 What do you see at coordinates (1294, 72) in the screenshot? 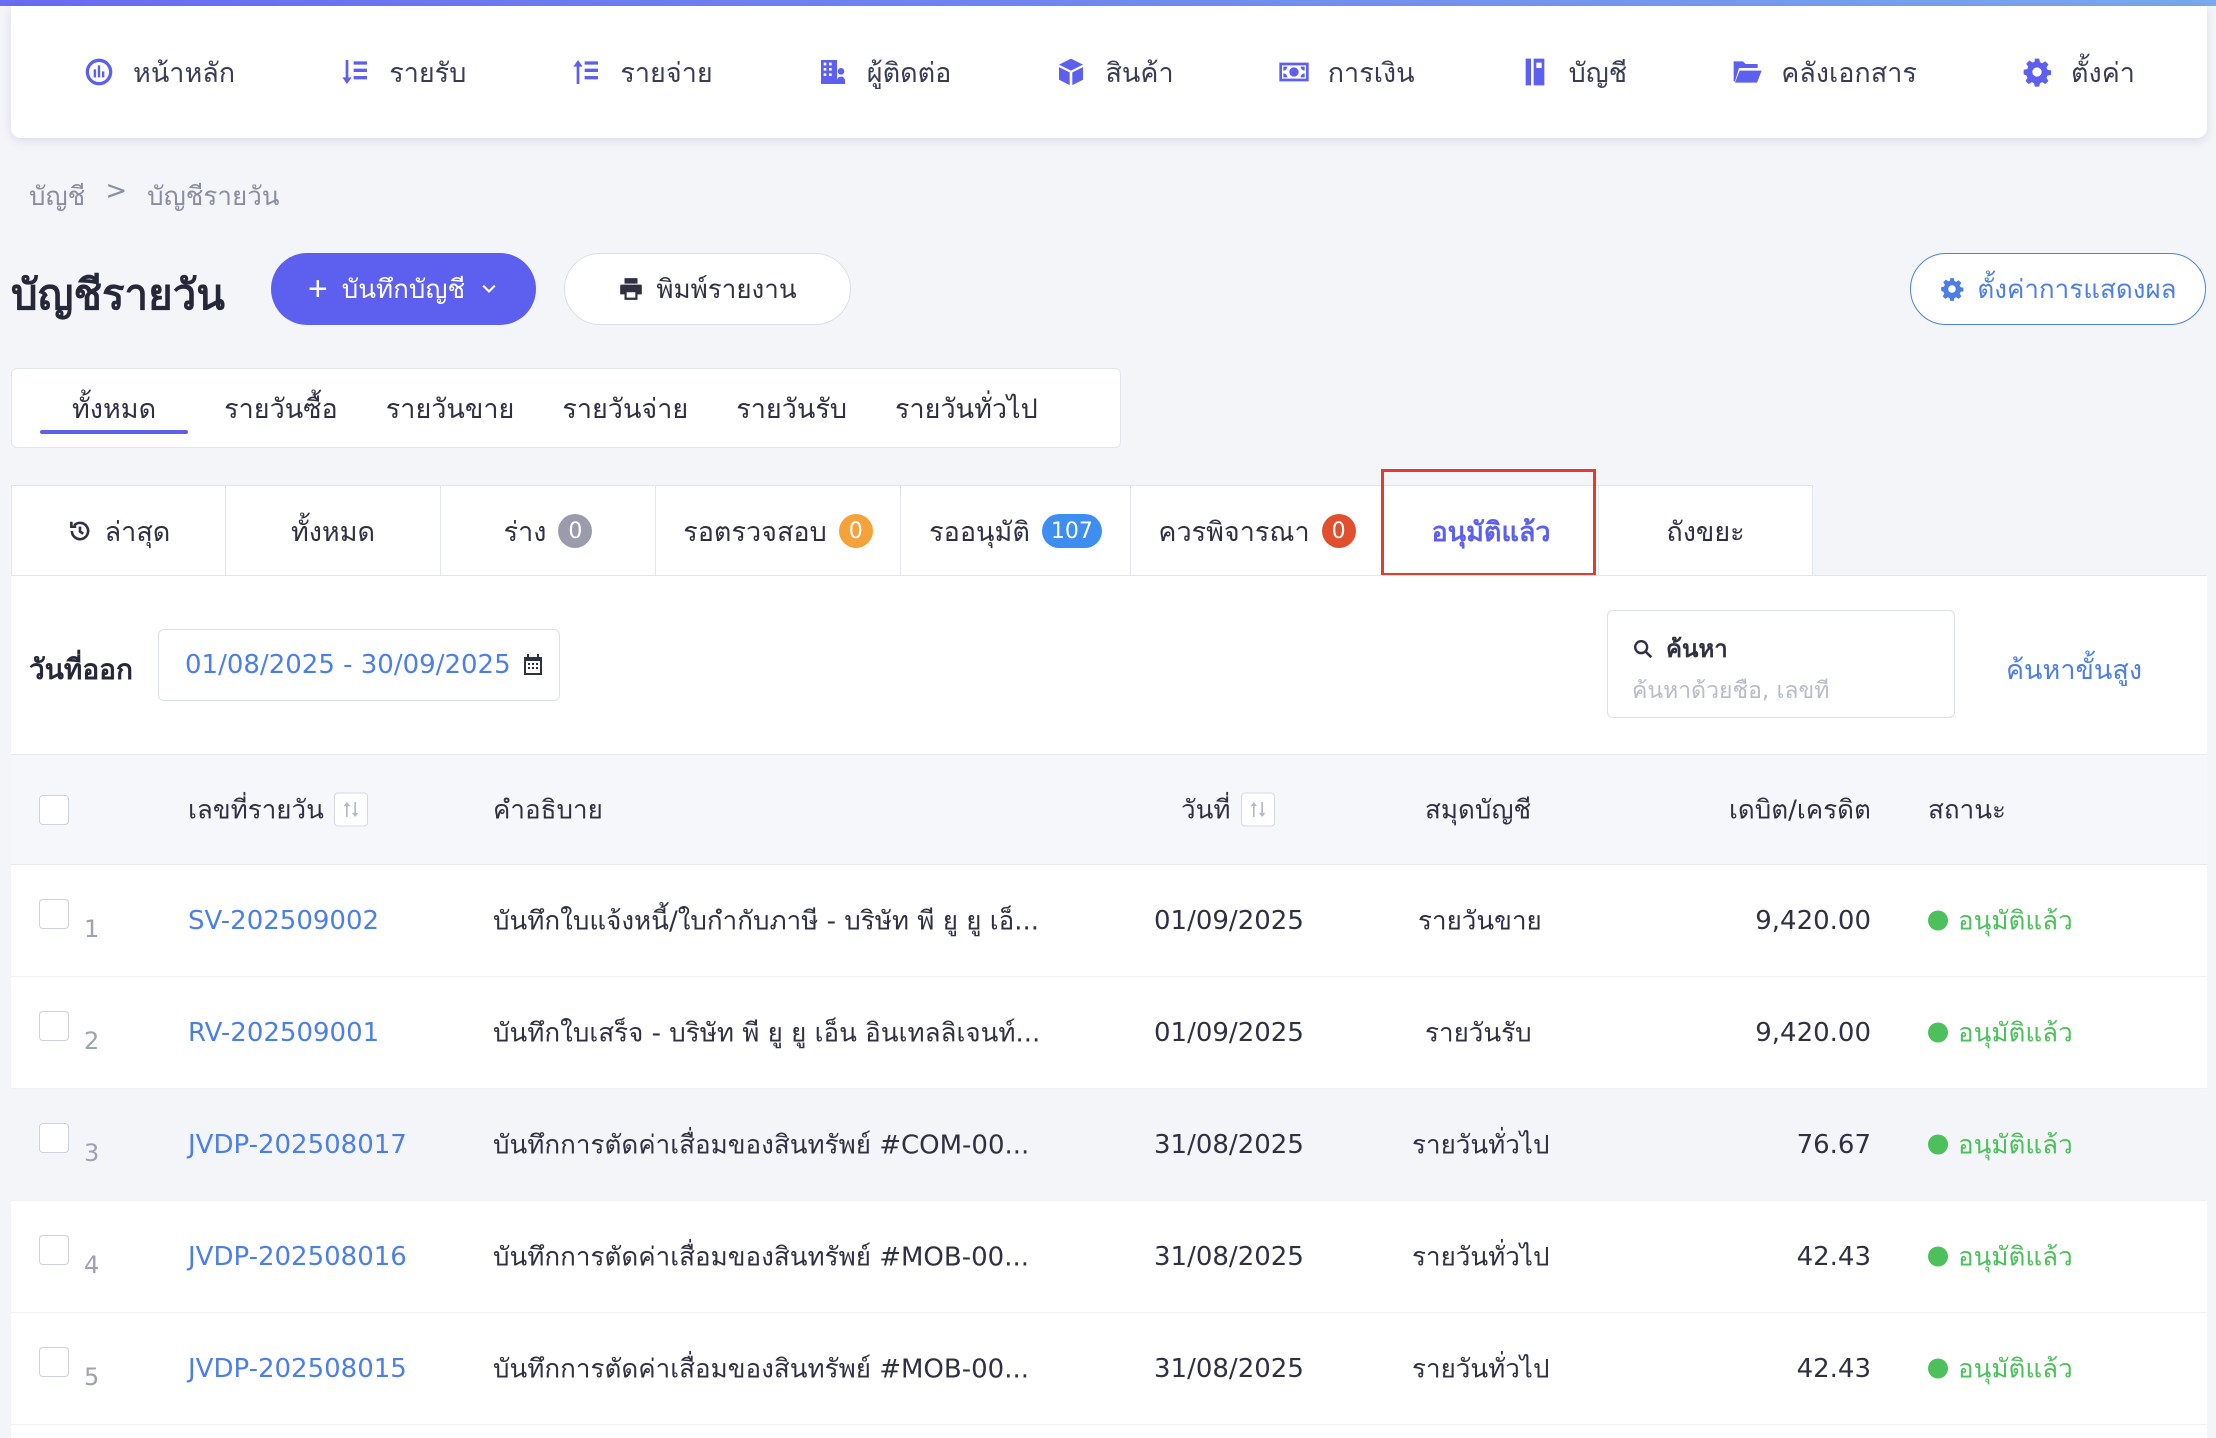
I see `money-icon` at bounding box center [1294, 72].